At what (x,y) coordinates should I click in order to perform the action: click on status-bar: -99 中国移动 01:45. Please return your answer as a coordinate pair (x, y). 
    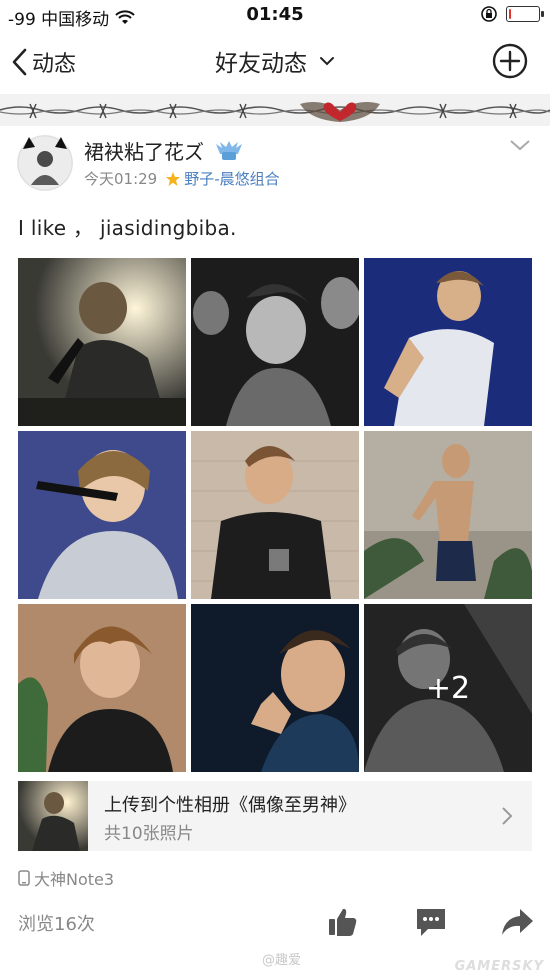
    Looking at the image, I should click on (275, 16).